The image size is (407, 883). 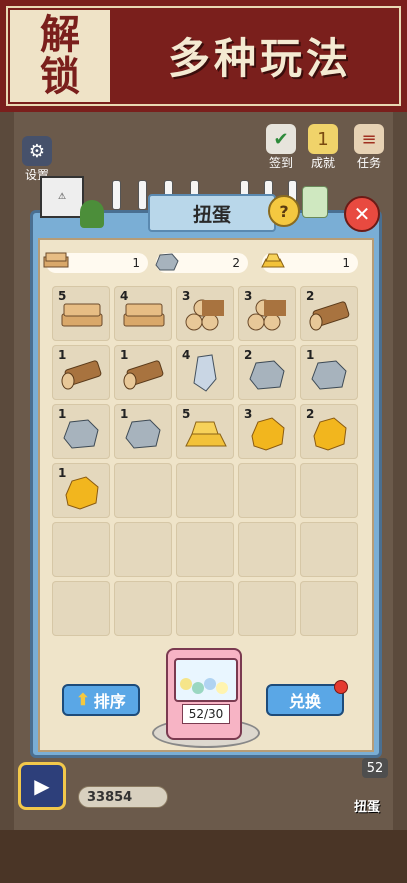 I want to click on play-icon: ▶, so click(x=42, y=786).